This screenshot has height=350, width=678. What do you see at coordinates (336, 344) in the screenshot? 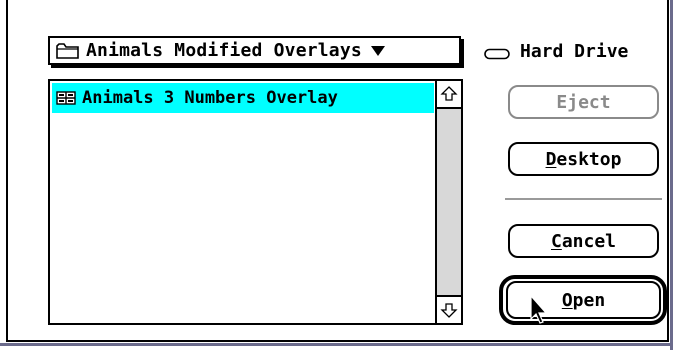
I see `window-shadow-bottom` at bounding box center [336, 344].